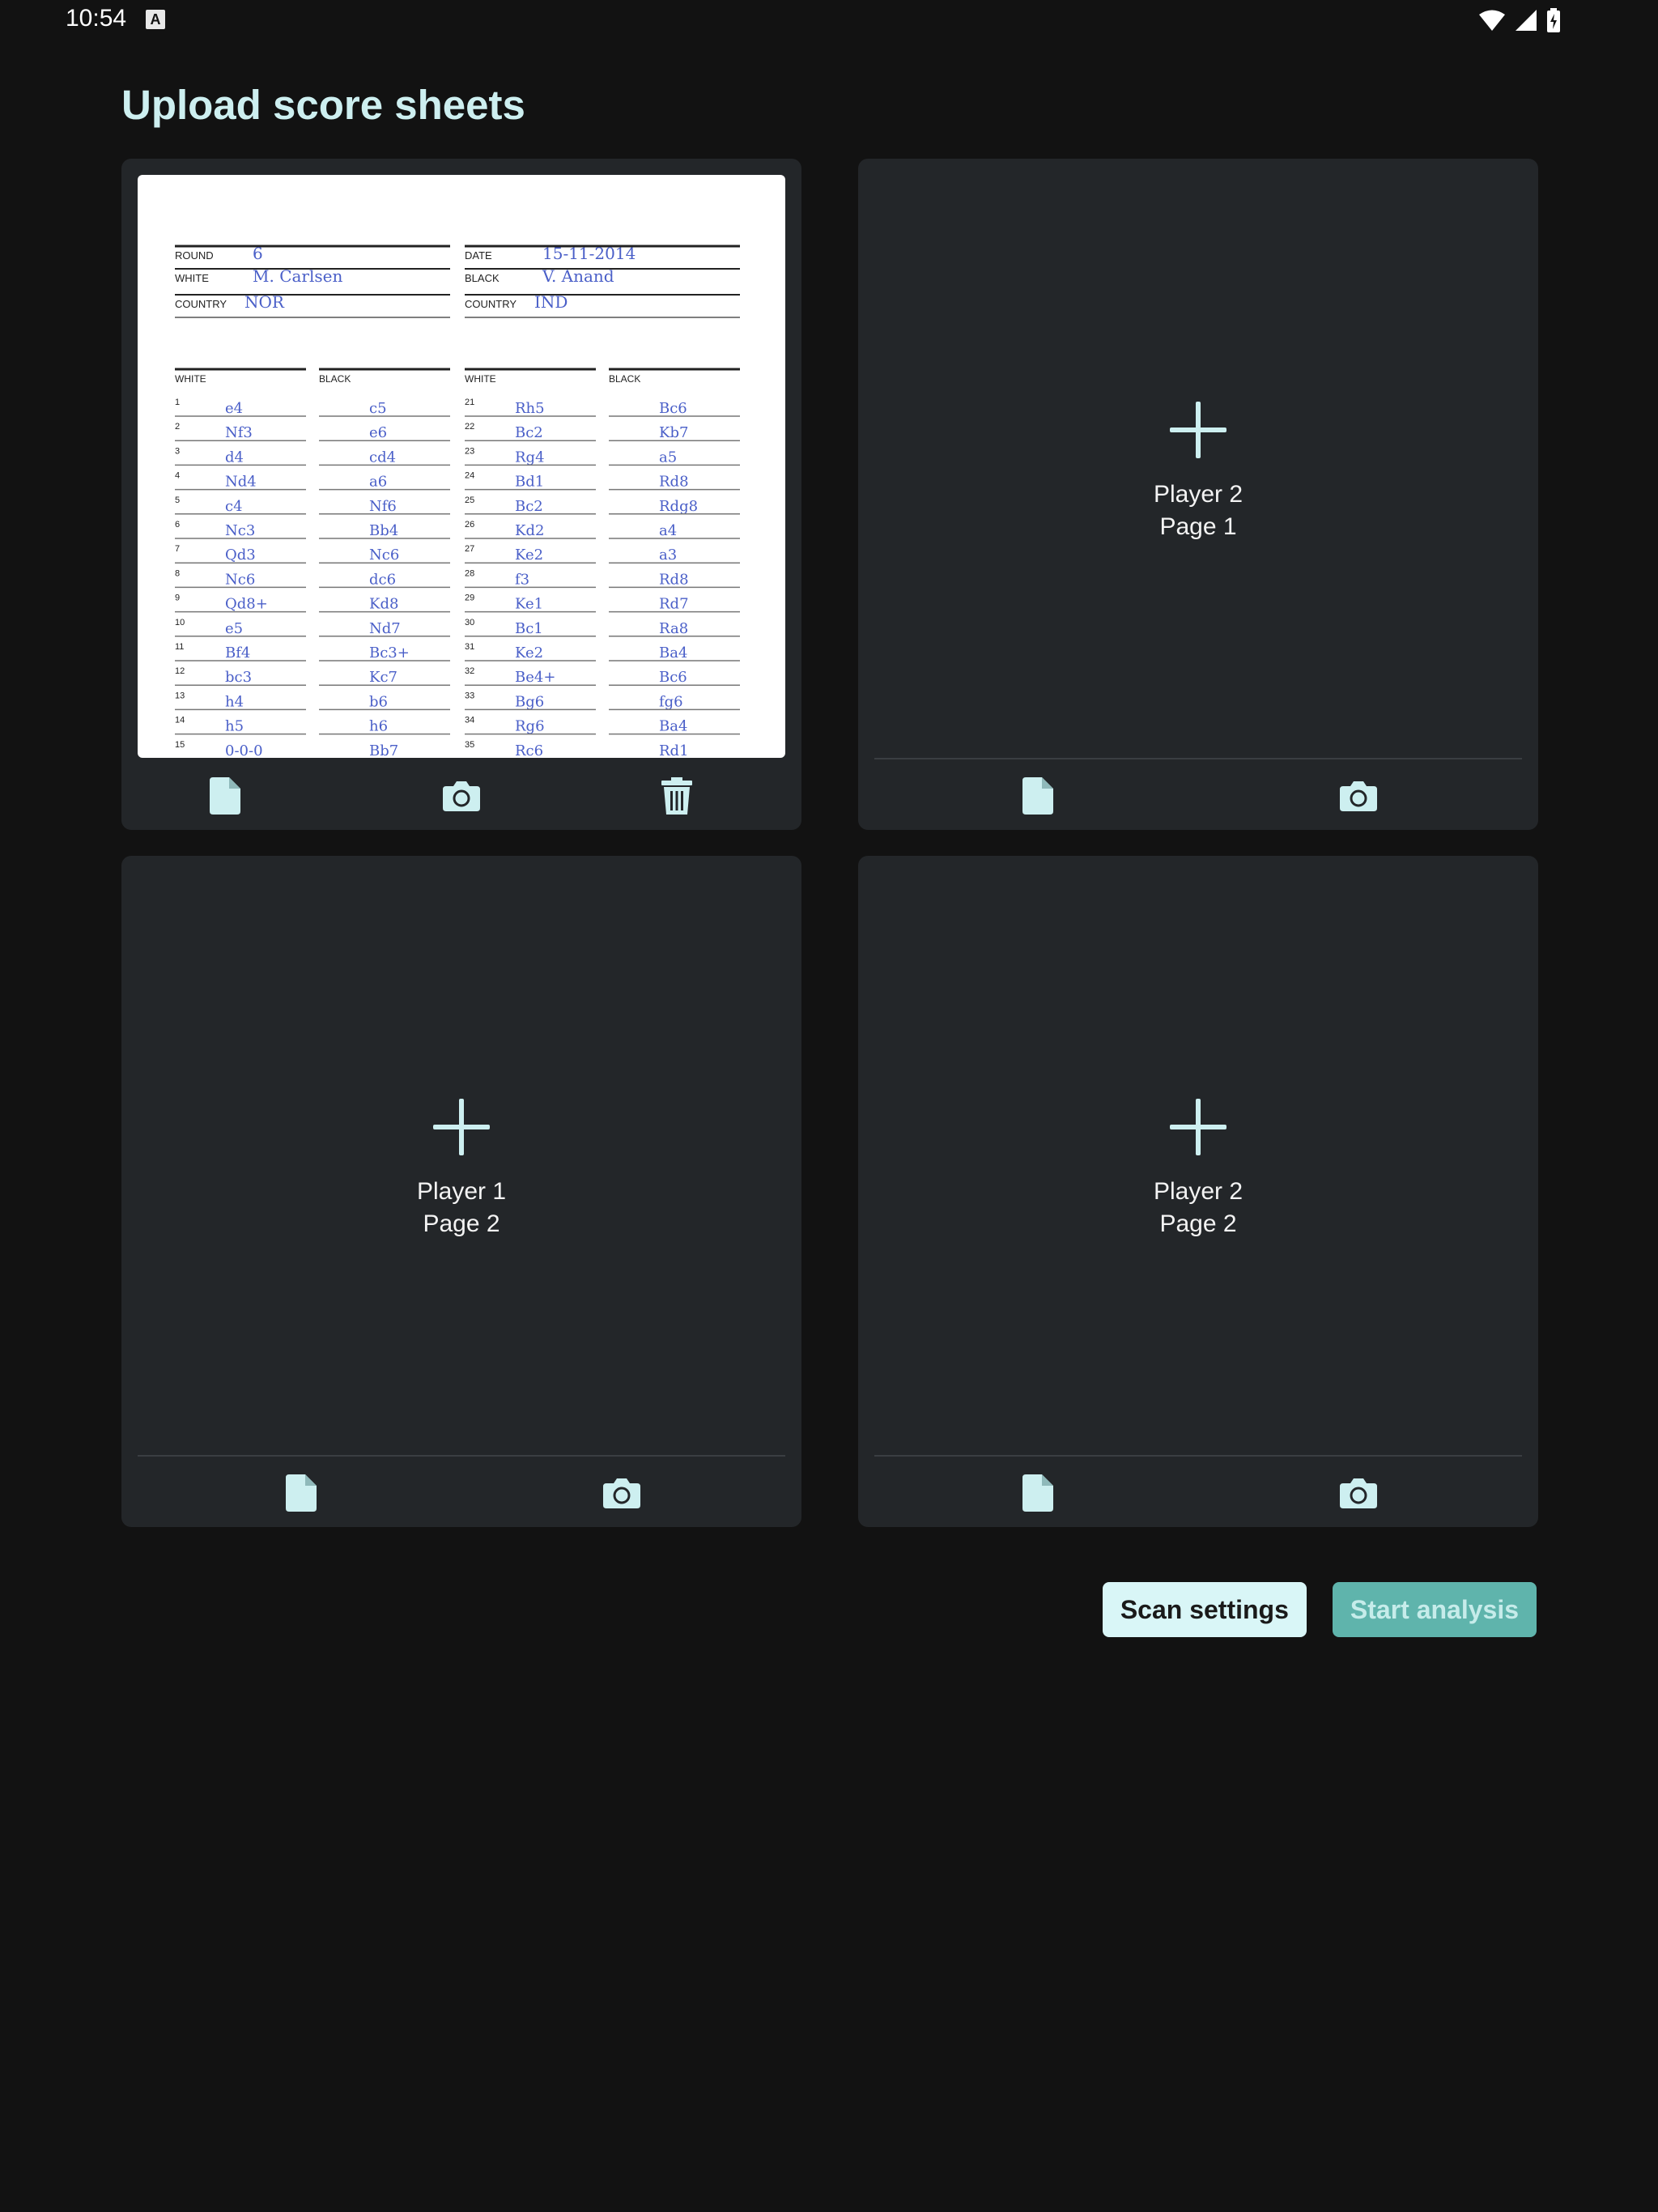 The width and height of the screenshot is (1658, 2212). What do you see at coordinates (469, 647) in the screenshot?
I see `sheet-move-number: 31` at bounding box center [469, 647].